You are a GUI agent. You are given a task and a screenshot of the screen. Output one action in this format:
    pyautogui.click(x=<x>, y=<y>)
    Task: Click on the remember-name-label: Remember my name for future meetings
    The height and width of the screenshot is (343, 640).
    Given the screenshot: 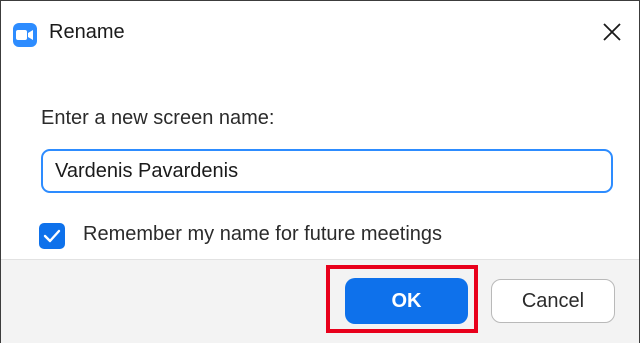 What is the action you would take?
    pyautogui.click(x=263, y=234)
    